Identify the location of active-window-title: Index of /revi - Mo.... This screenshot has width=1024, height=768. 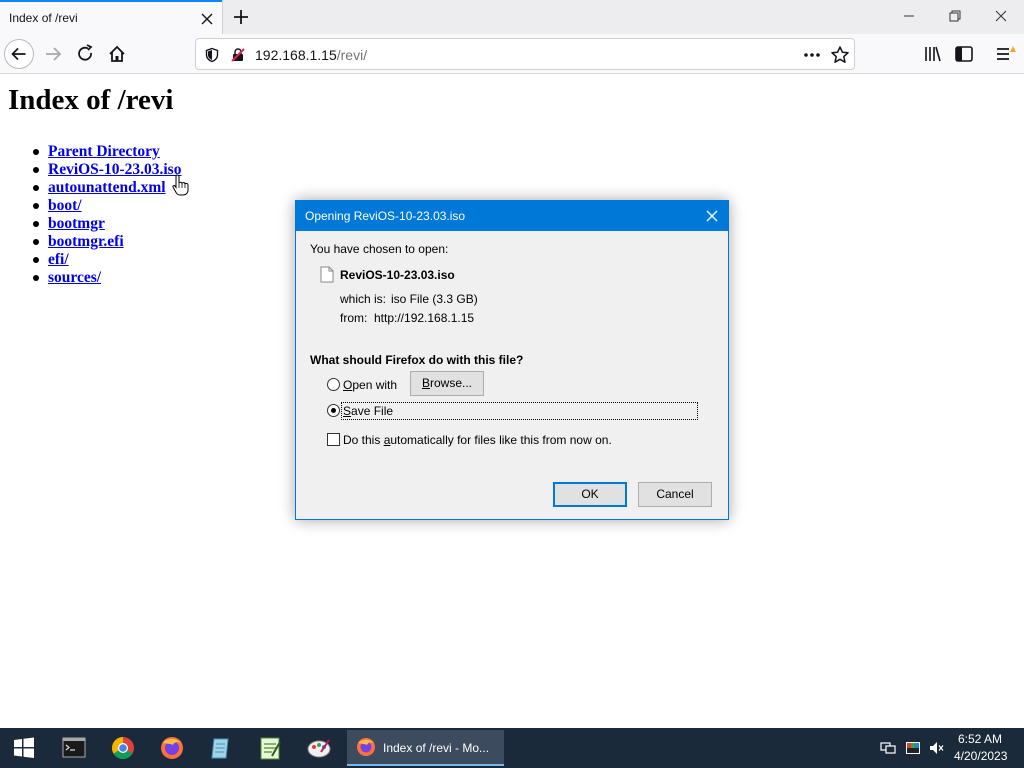
(436, 748).